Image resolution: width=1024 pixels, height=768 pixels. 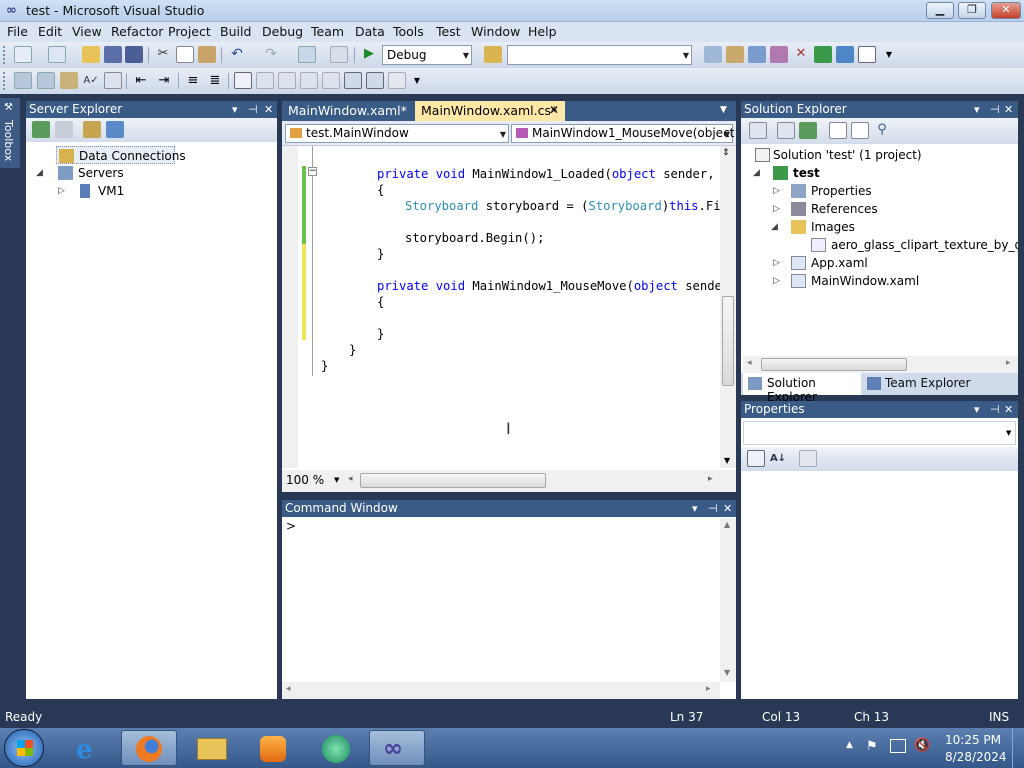 I want to click on properties-icon, so click(x=758, y=130).